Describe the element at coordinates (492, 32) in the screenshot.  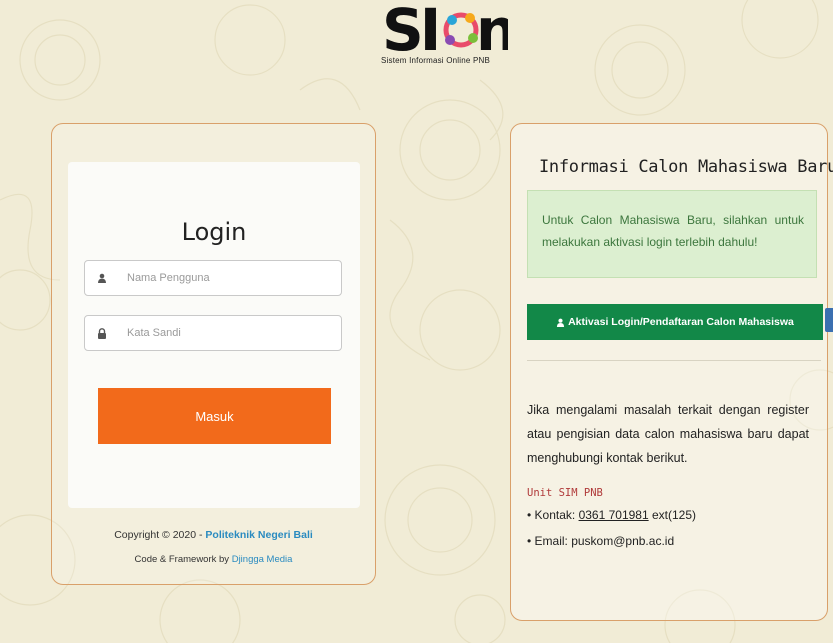
I see `svg-text: n` at that location.